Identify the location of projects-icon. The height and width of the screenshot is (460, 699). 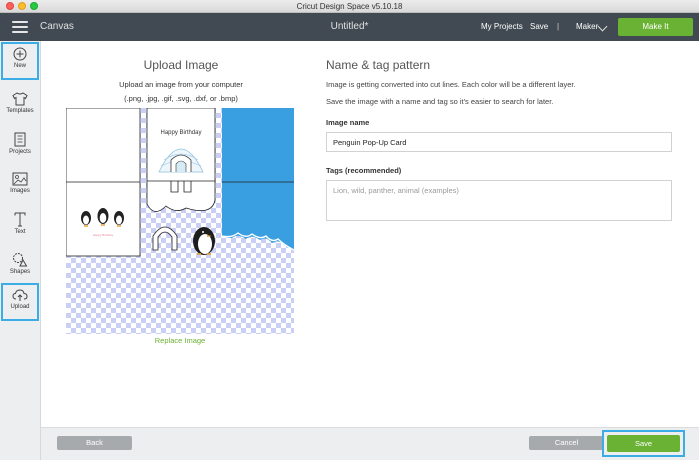
(20, 139).